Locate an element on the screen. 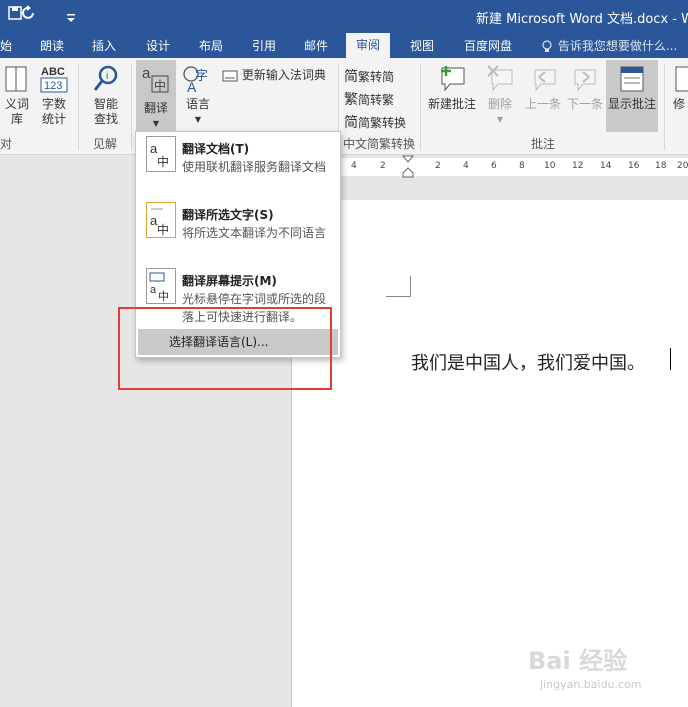  ruler-number: 6 is located at coordinates (494, 166).